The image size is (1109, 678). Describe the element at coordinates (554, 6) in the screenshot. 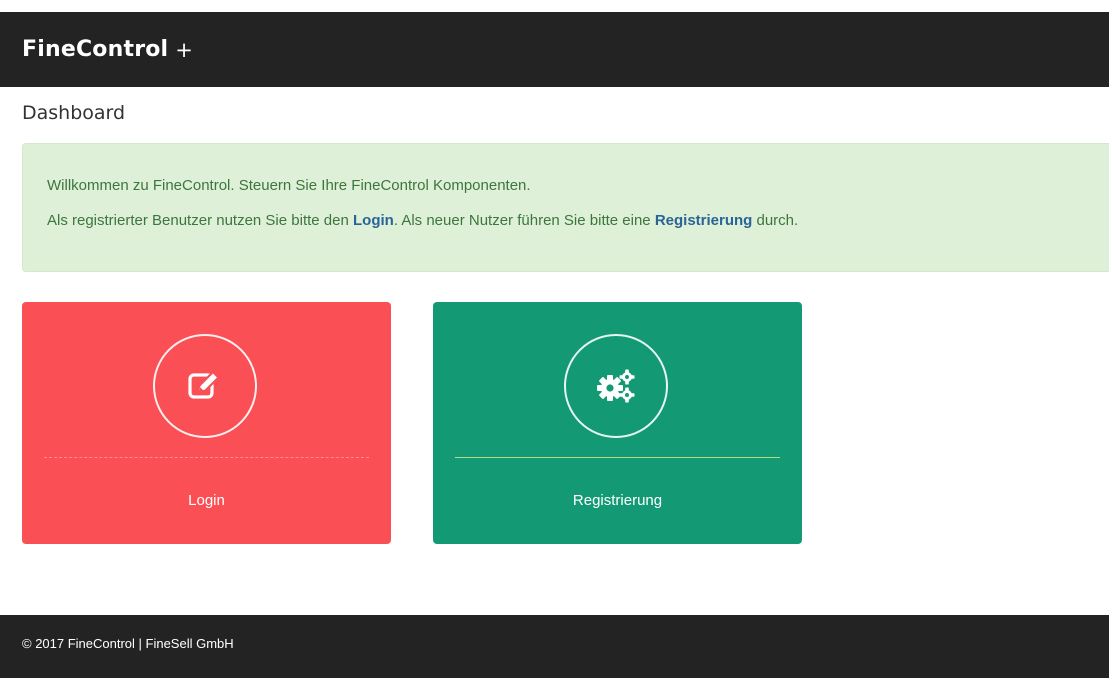

I see `top-strip` at that location.